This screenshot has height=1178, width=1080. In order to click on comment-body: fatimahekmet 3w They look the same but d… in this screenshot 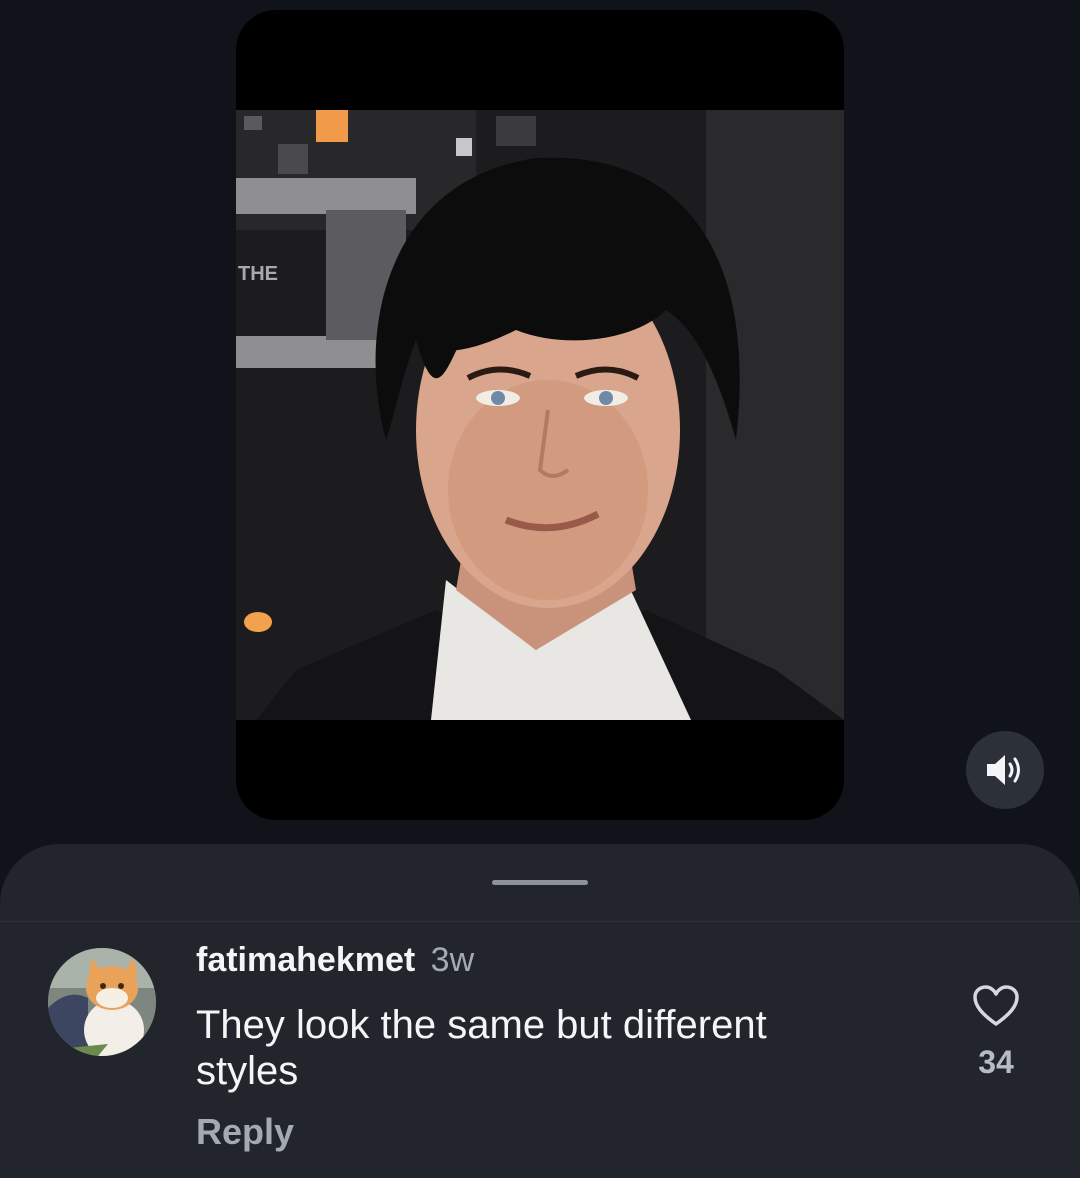, I will do `click(546, 1047)`.